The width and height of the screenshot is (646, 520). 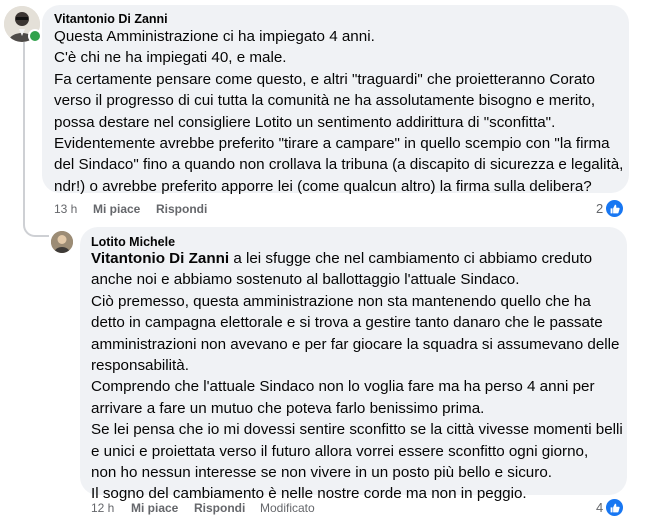 I want to click on user-mention: Vitantonio Di Zanni, so click(x=160, y=258).